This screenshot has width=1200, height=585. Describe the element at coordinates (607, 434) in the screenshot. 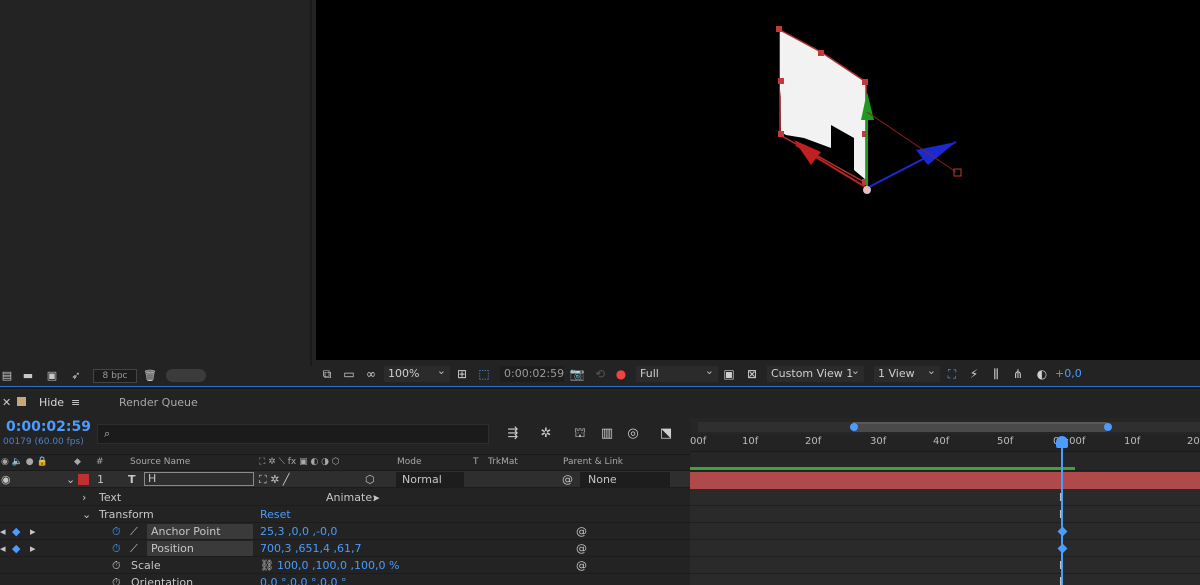

I see `frame-blending-icon: ▥` at that location.